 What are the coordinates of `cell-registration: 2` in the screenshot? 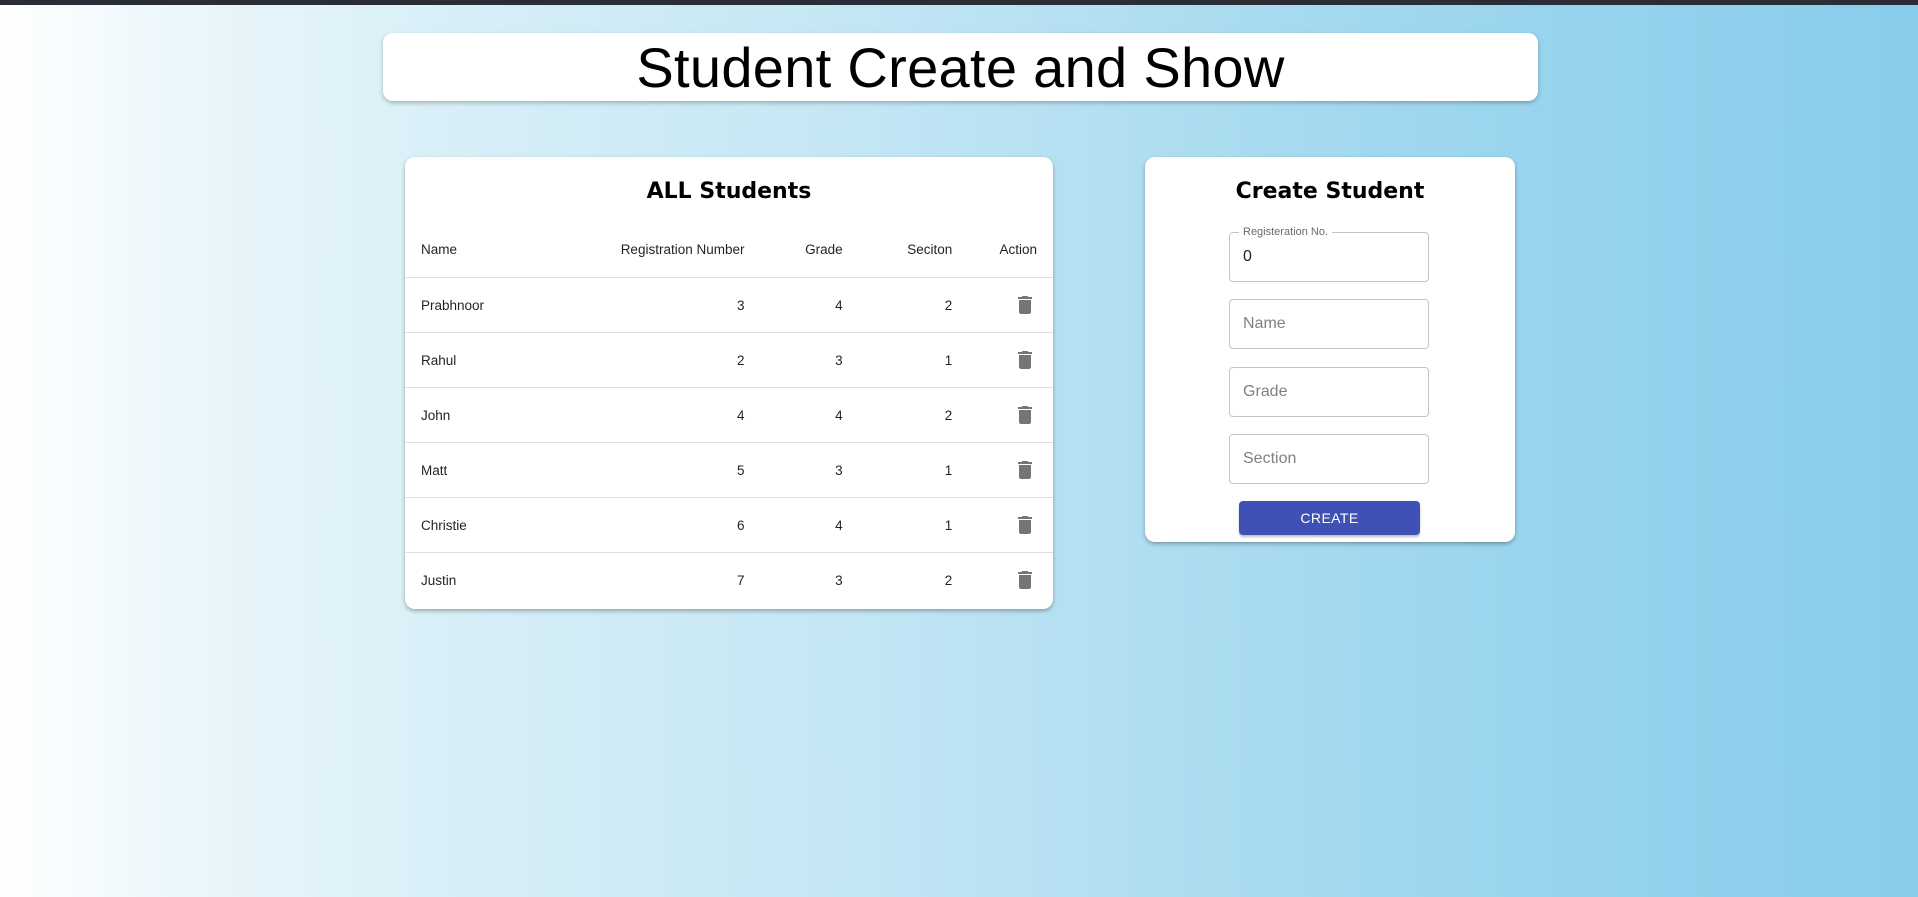 It's located at (661, 360).